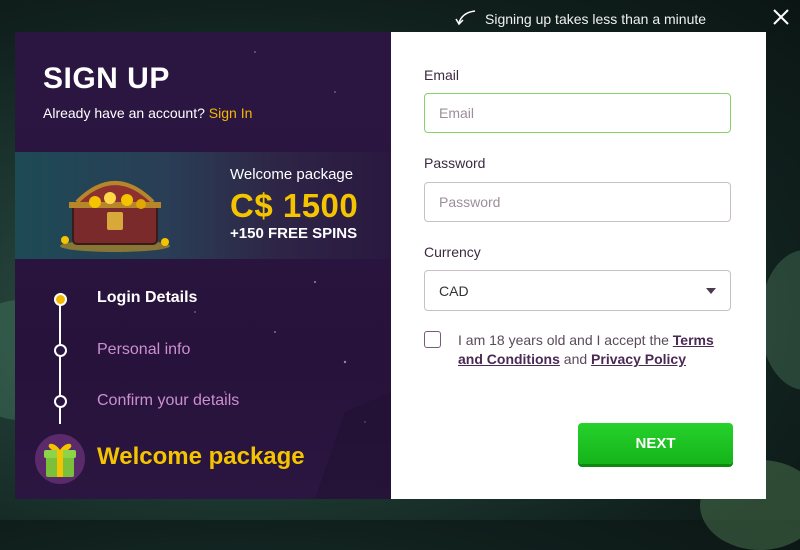 The width and height of the screenshot is (800, 550). What do you see at coordinates (442, 75) in the screenshot?
I see `email-label: Email` at bounding box center [442, 75].